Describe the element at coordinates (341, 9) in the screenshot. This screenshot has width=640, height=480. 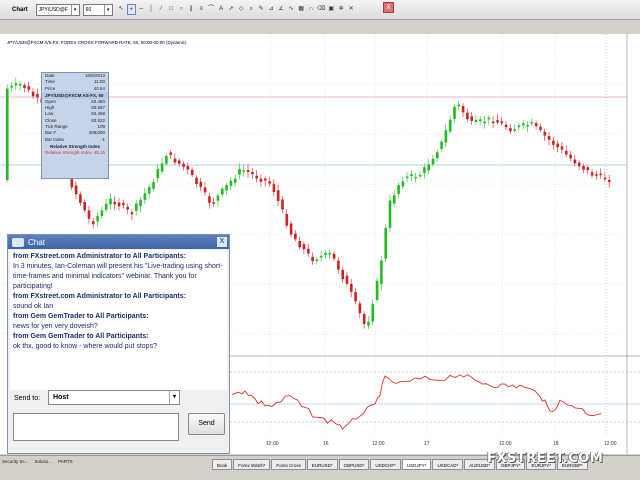
I see `settings-icon: ✲` at that location.